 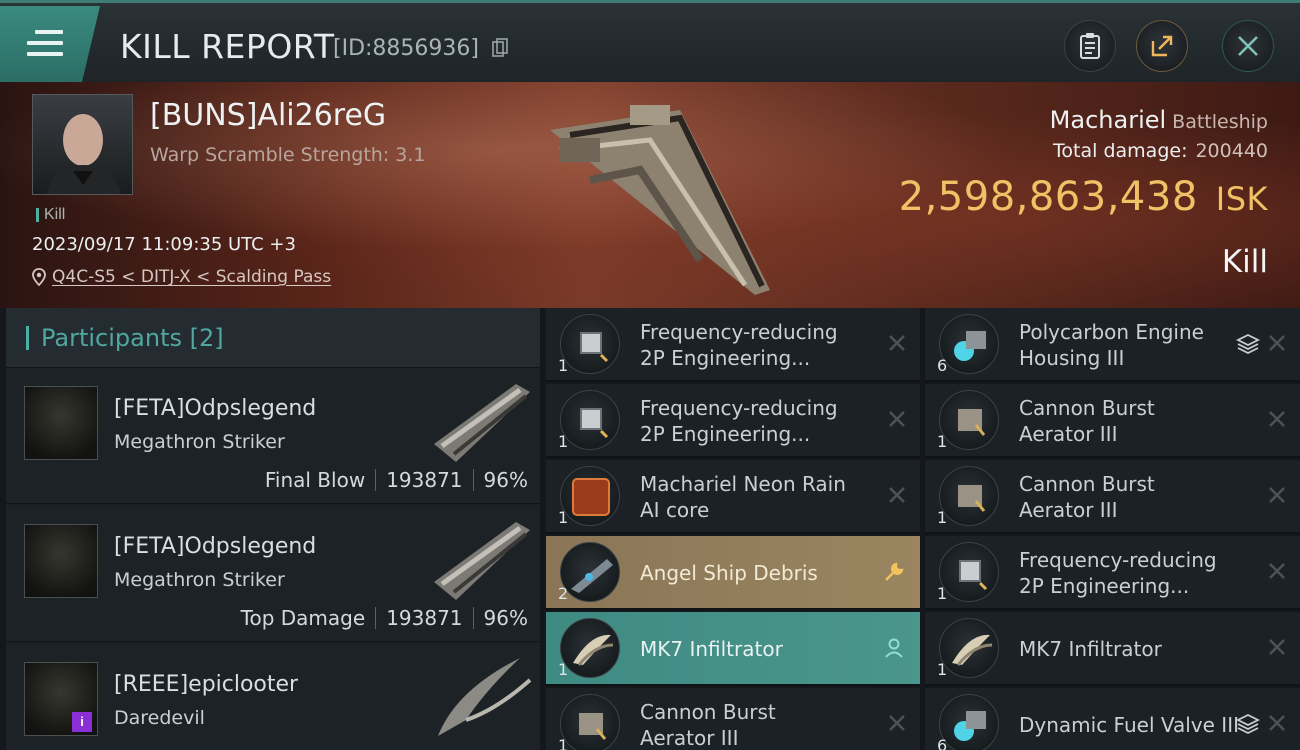 I want to click on share-icon, so click(x=1162, y=46).